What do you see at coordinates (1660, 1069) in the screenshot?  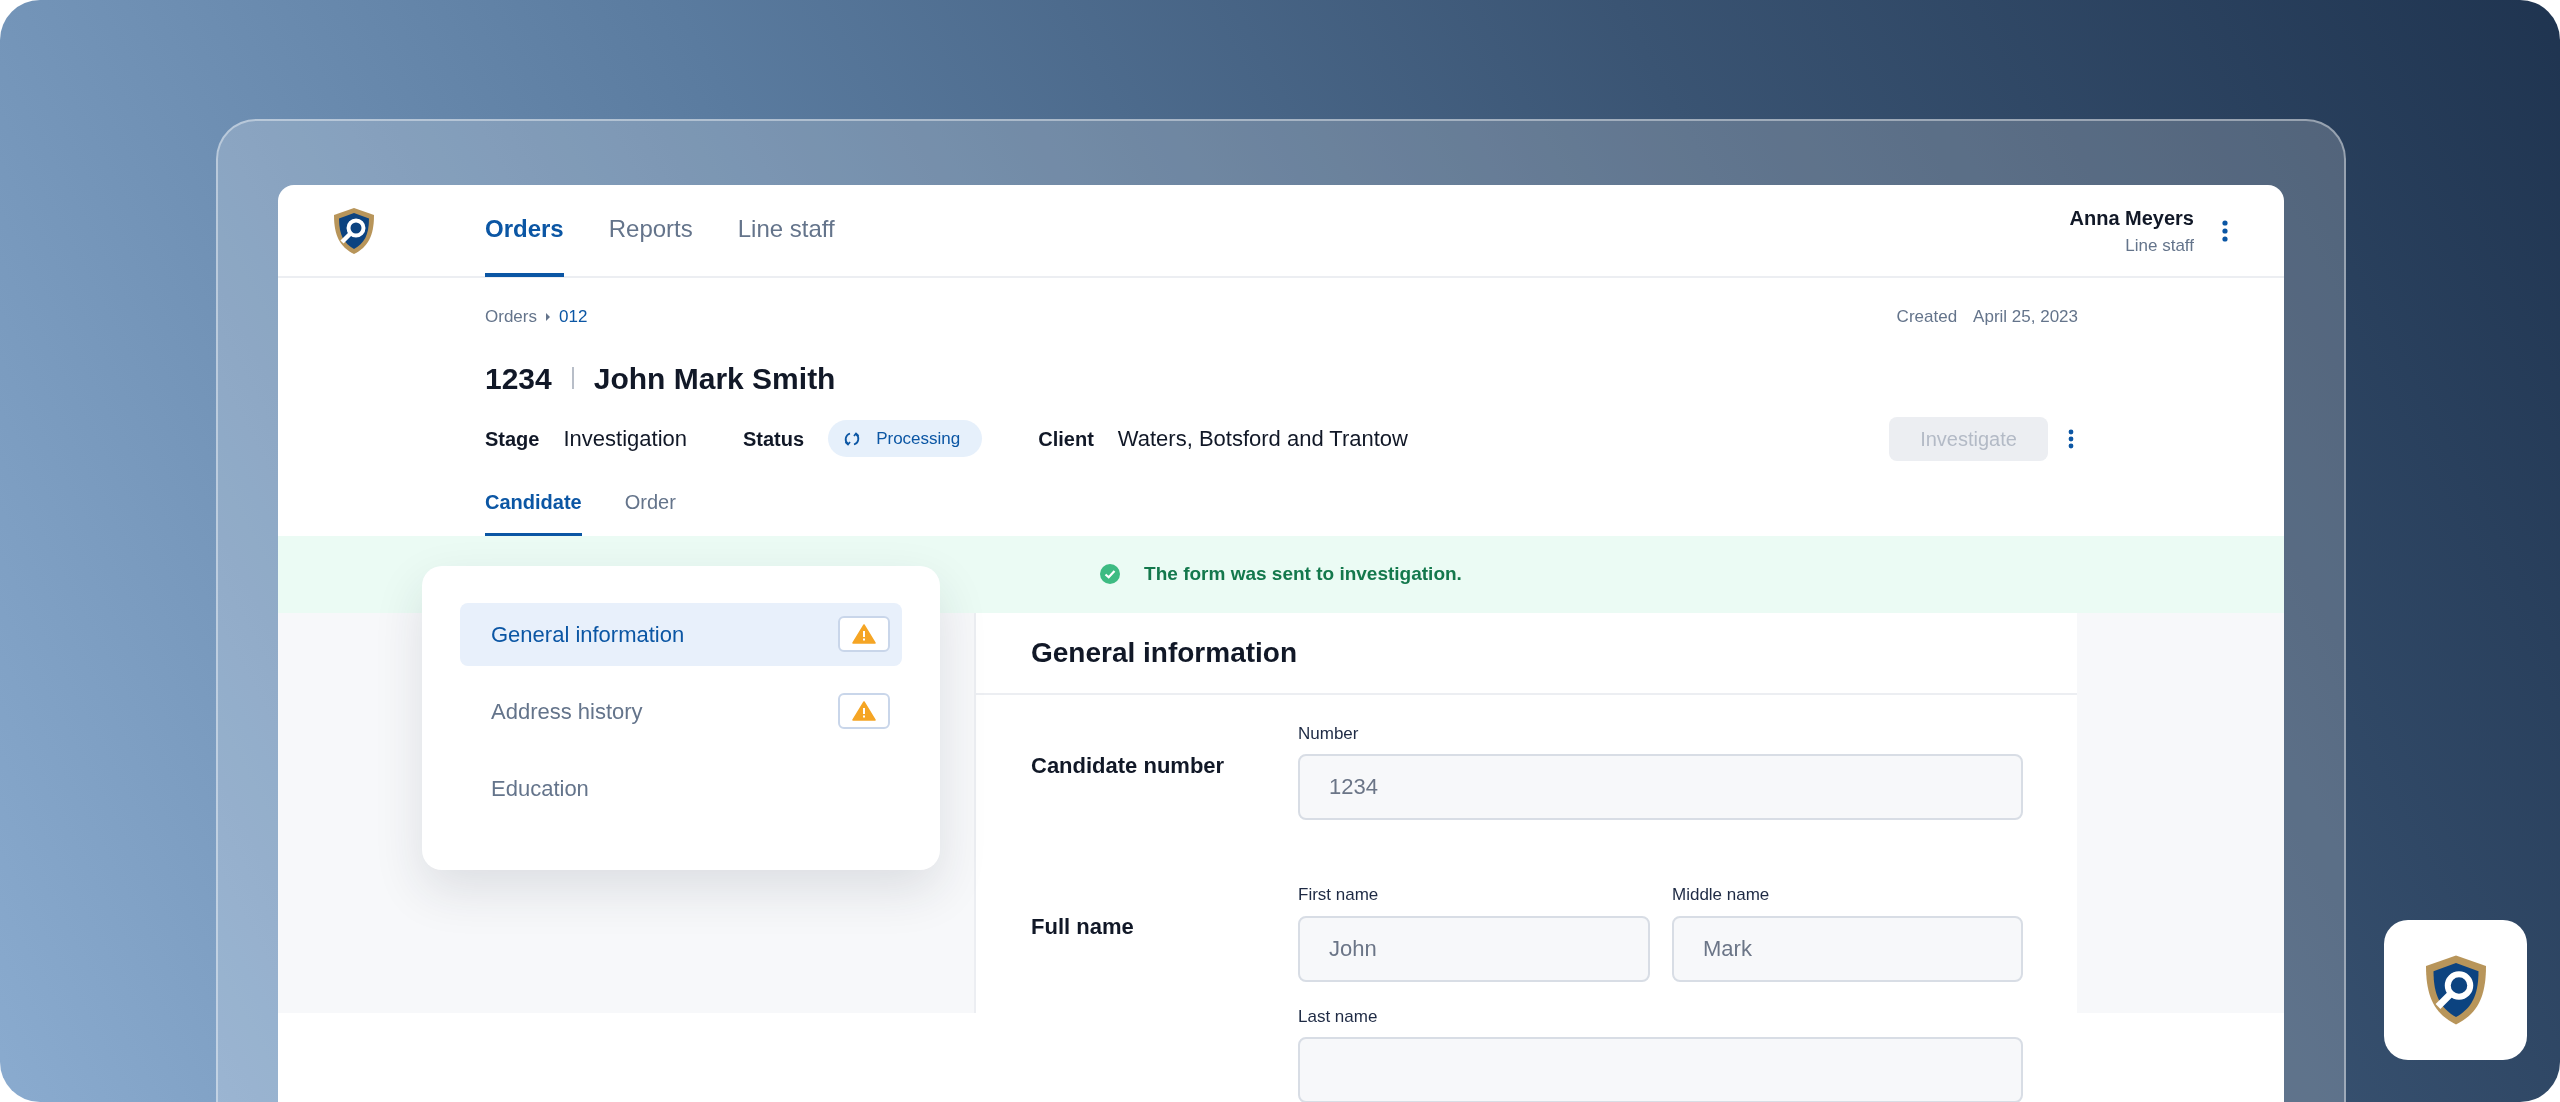 I see `input-field` at bounding box center [1660, 1069].